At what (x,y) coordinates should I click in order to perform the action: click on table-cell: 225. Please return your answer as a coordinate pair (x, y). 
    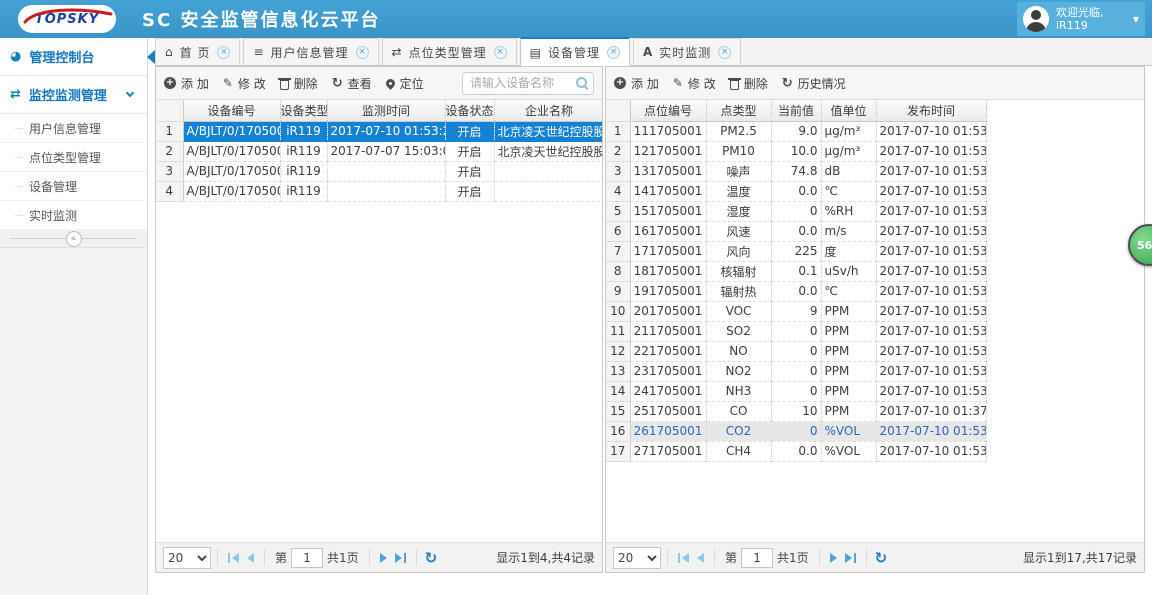
    Looking at the image, I should click on (796, 251).